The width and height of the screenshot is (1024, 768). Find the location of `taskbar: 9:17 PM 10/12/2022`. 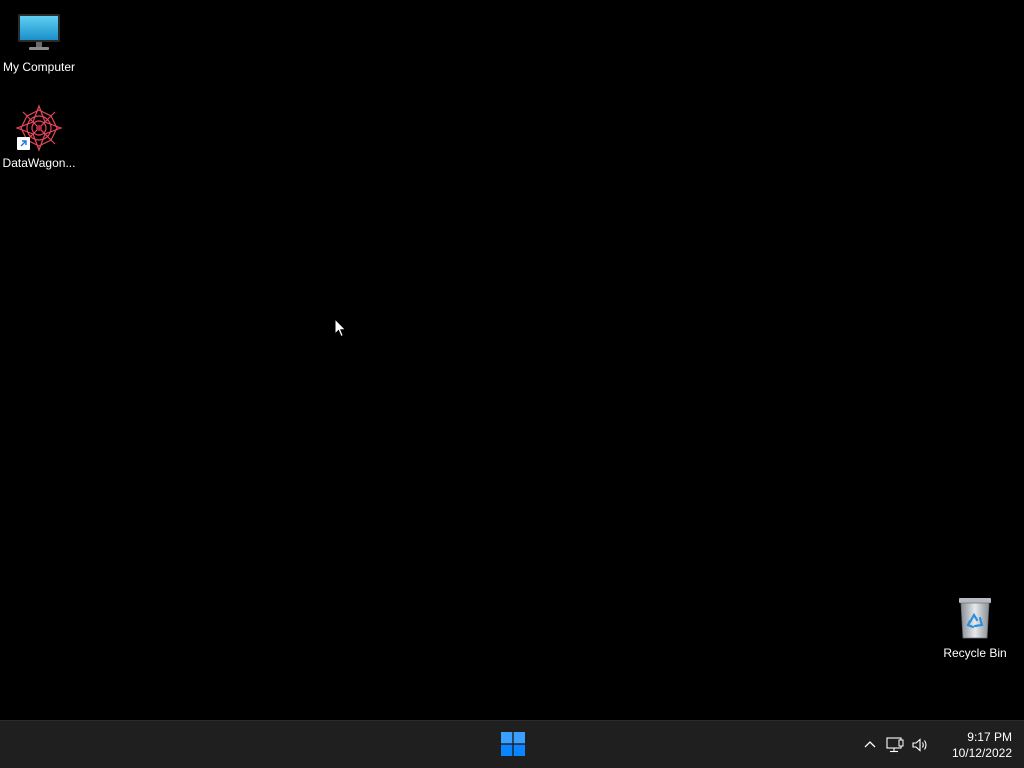

taskbar: 9:17 PM 10/12/2022 is located at coordinates (512, 744).